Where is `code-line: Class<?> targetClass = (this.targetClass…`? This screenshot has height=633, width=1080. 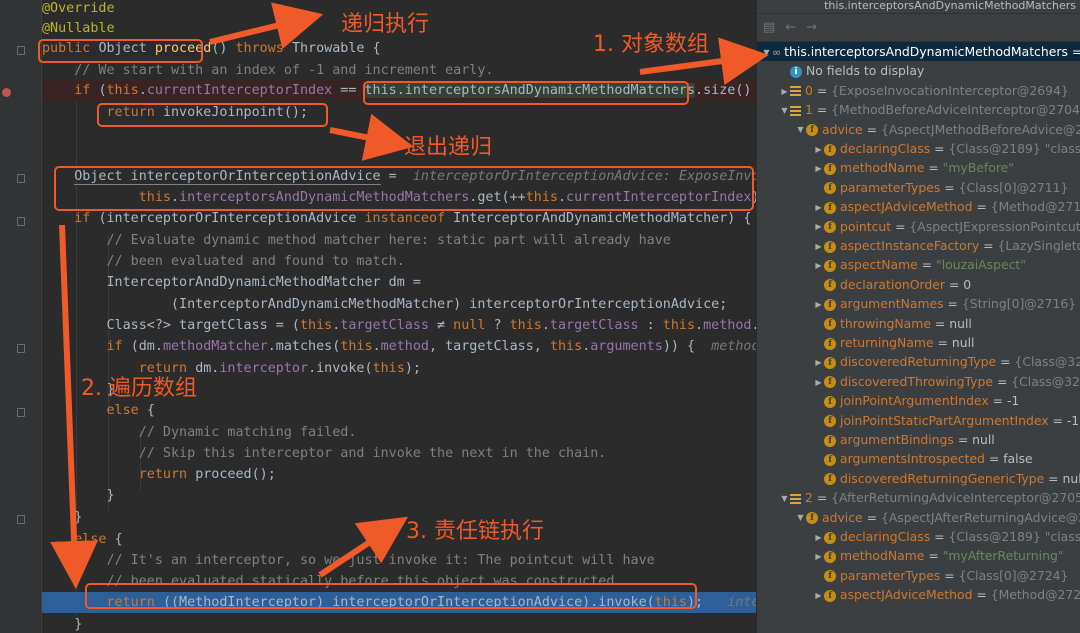
code-line: Class<?> targetClass = (this.targetClass… is located at coordinates (399, 325).